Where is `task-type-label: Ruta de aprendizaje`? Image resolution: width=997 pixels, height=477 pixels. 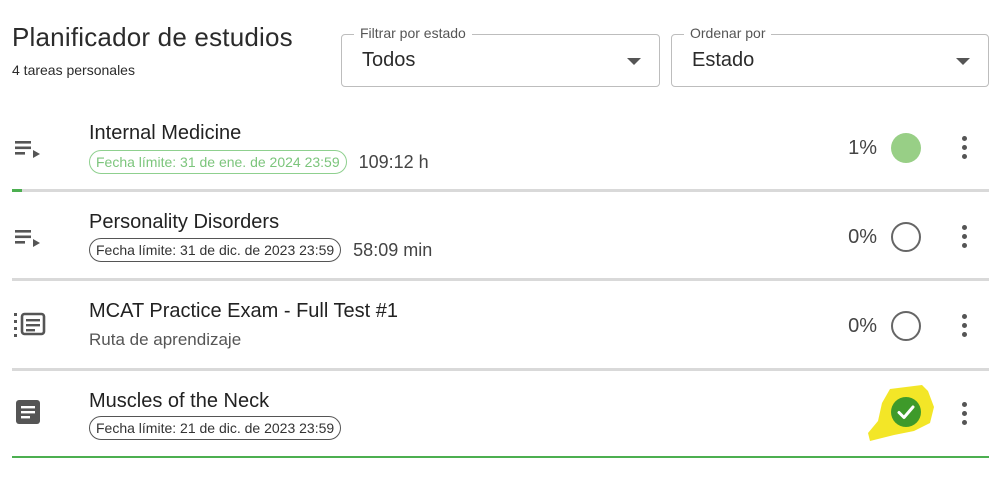
task-type-label: Ruta de aprendizaje is located at coordinates (165, 339).